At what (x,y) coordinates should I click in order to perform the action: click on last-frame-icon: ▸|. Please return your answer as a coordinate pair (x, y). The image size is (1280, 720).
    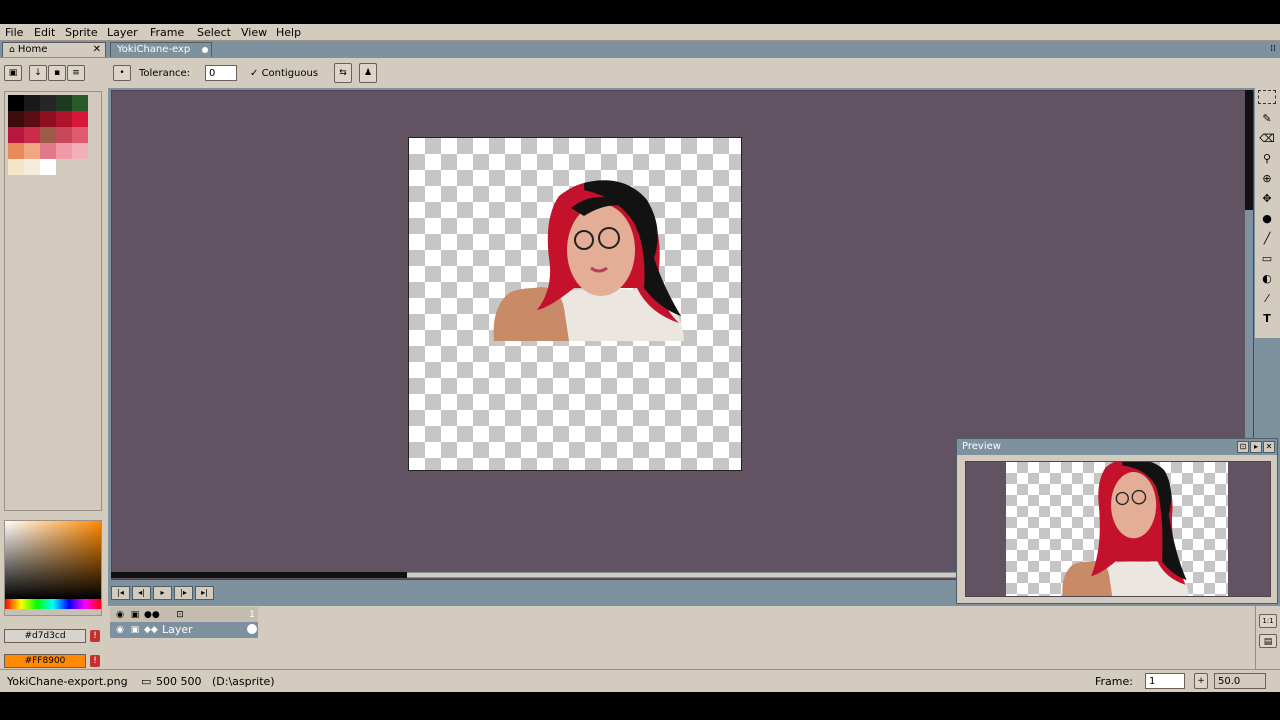
    Looking at the image, I should click on (204, 593).